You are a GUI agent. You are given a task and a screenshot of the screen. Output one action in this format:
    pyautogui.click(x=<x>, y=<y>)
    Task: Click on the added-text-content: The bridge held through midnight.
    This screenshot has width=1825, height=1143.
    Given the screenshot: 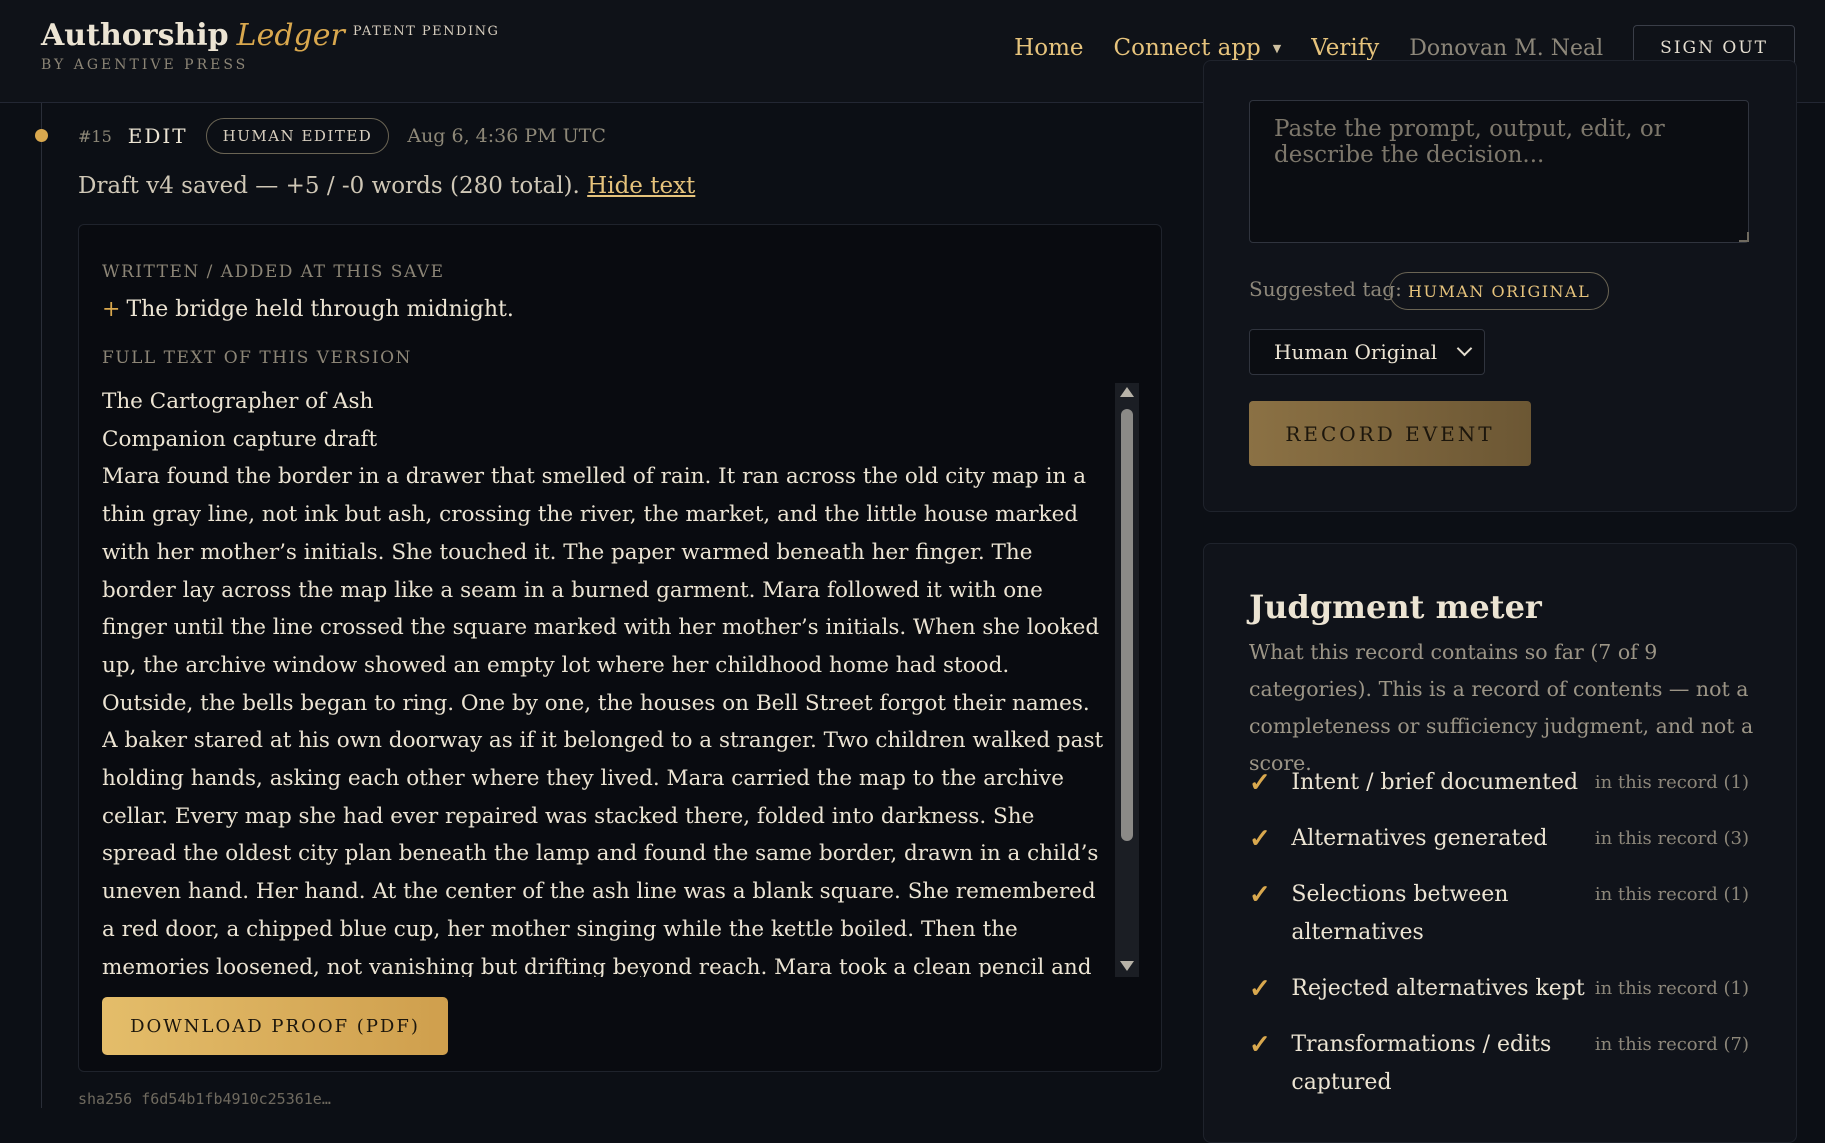 What is the action you would take?
    pyautogui.click(x=320, y=309)
    